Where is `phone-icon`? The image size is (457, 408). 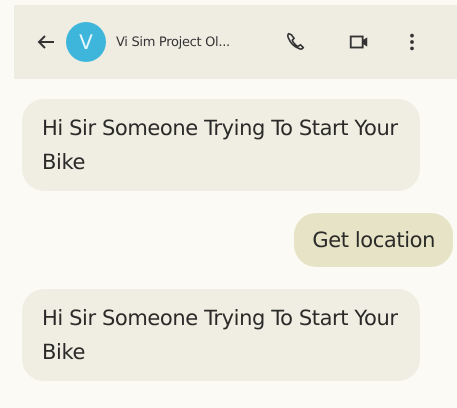
phone-icon is located at coordinates (295, 42).